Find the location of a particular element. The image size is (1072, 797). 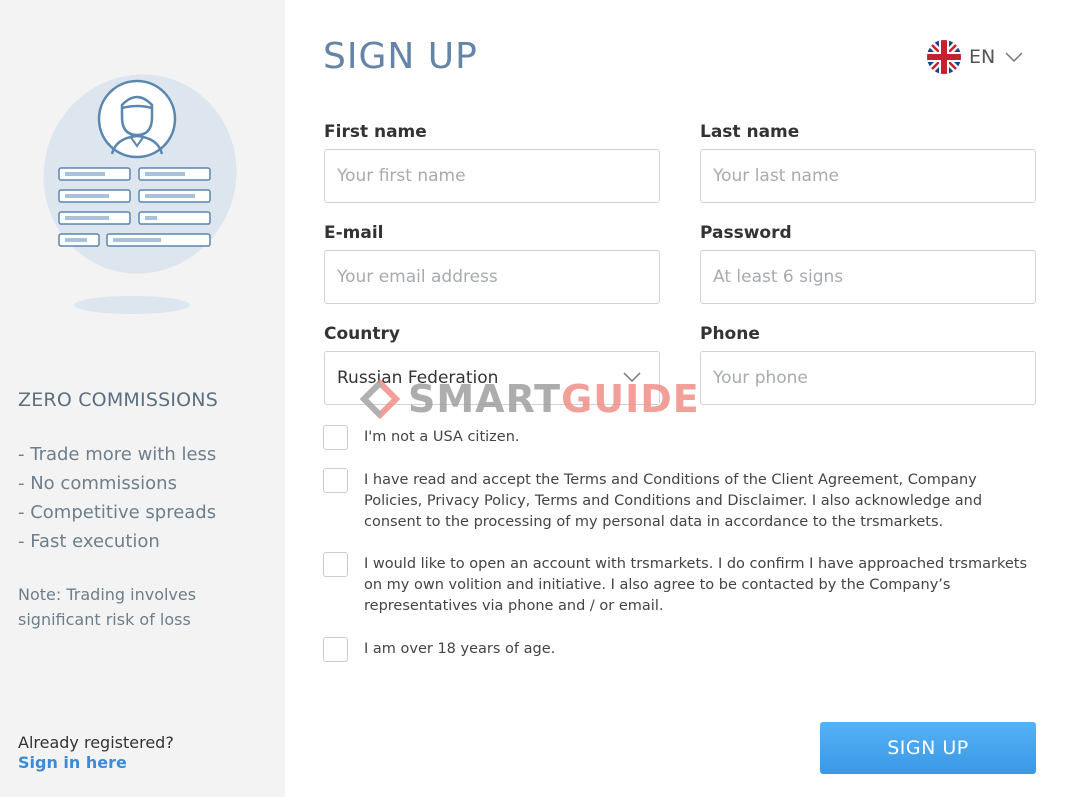

password-label: Password is located at coordinates (746, 233).